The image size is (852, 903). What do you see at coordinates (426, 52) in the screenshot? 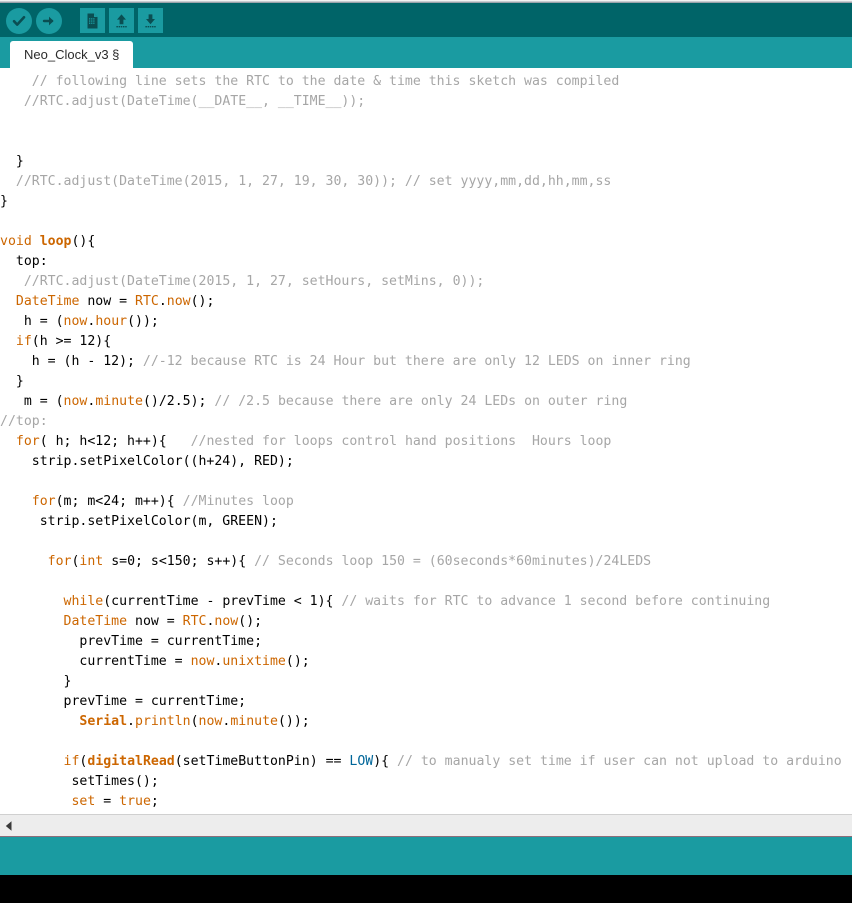
I see `sketch-tab-strip: Neo_Clock_v3 §` at bounding box center [426, 52].